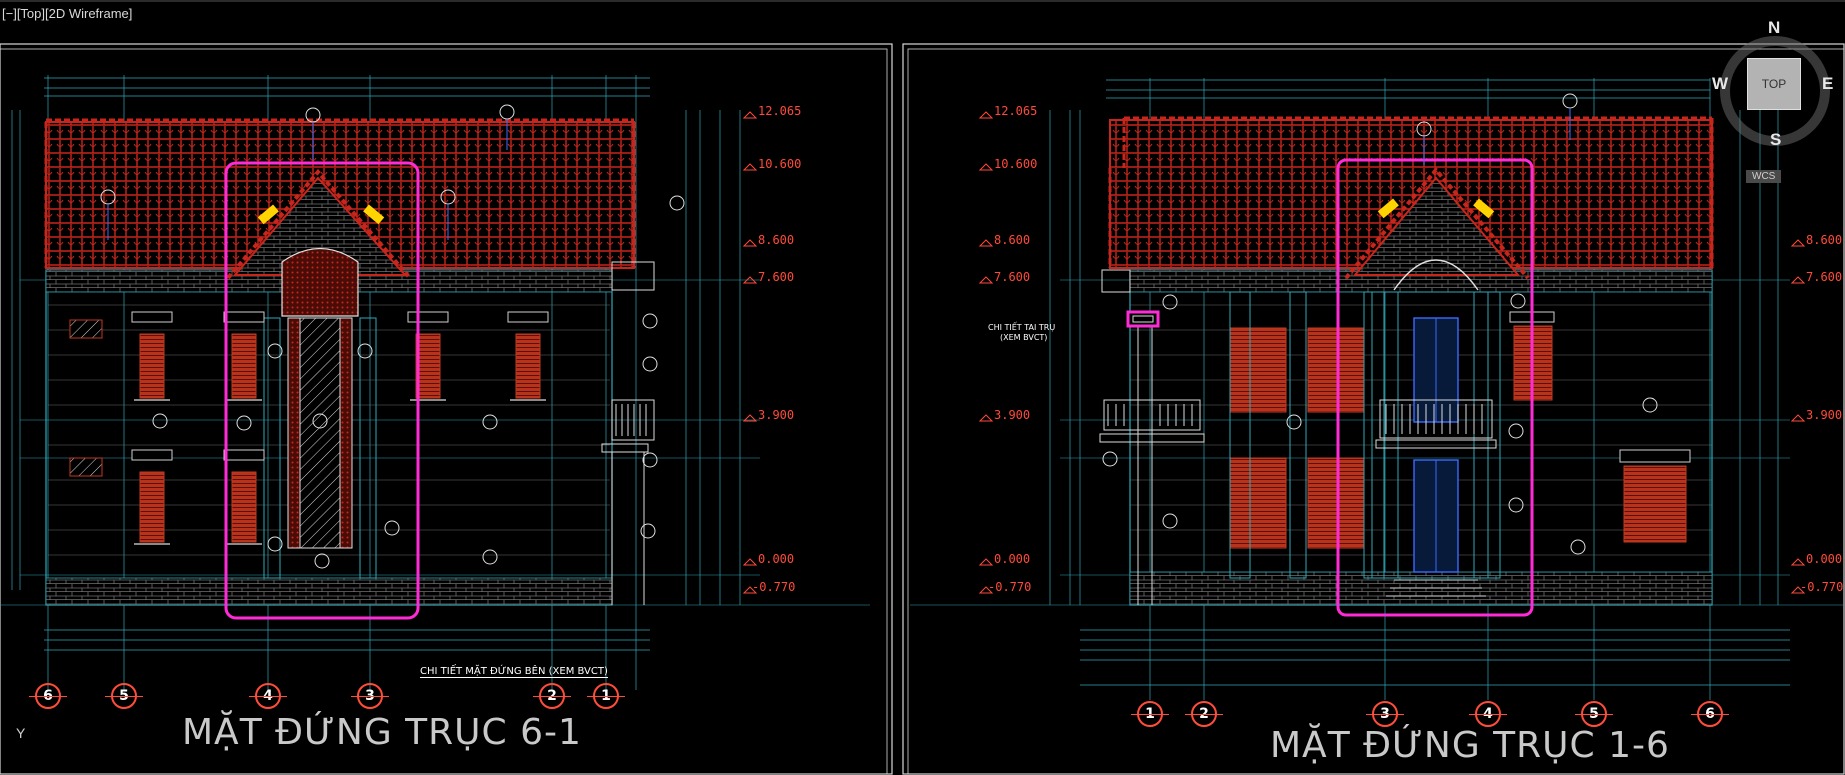 The width and height of the screenshot is (1845, 775). Describe the element at coordinates (776, 277) in the screenshot. I see `level-left-4: 7.600` at that location.